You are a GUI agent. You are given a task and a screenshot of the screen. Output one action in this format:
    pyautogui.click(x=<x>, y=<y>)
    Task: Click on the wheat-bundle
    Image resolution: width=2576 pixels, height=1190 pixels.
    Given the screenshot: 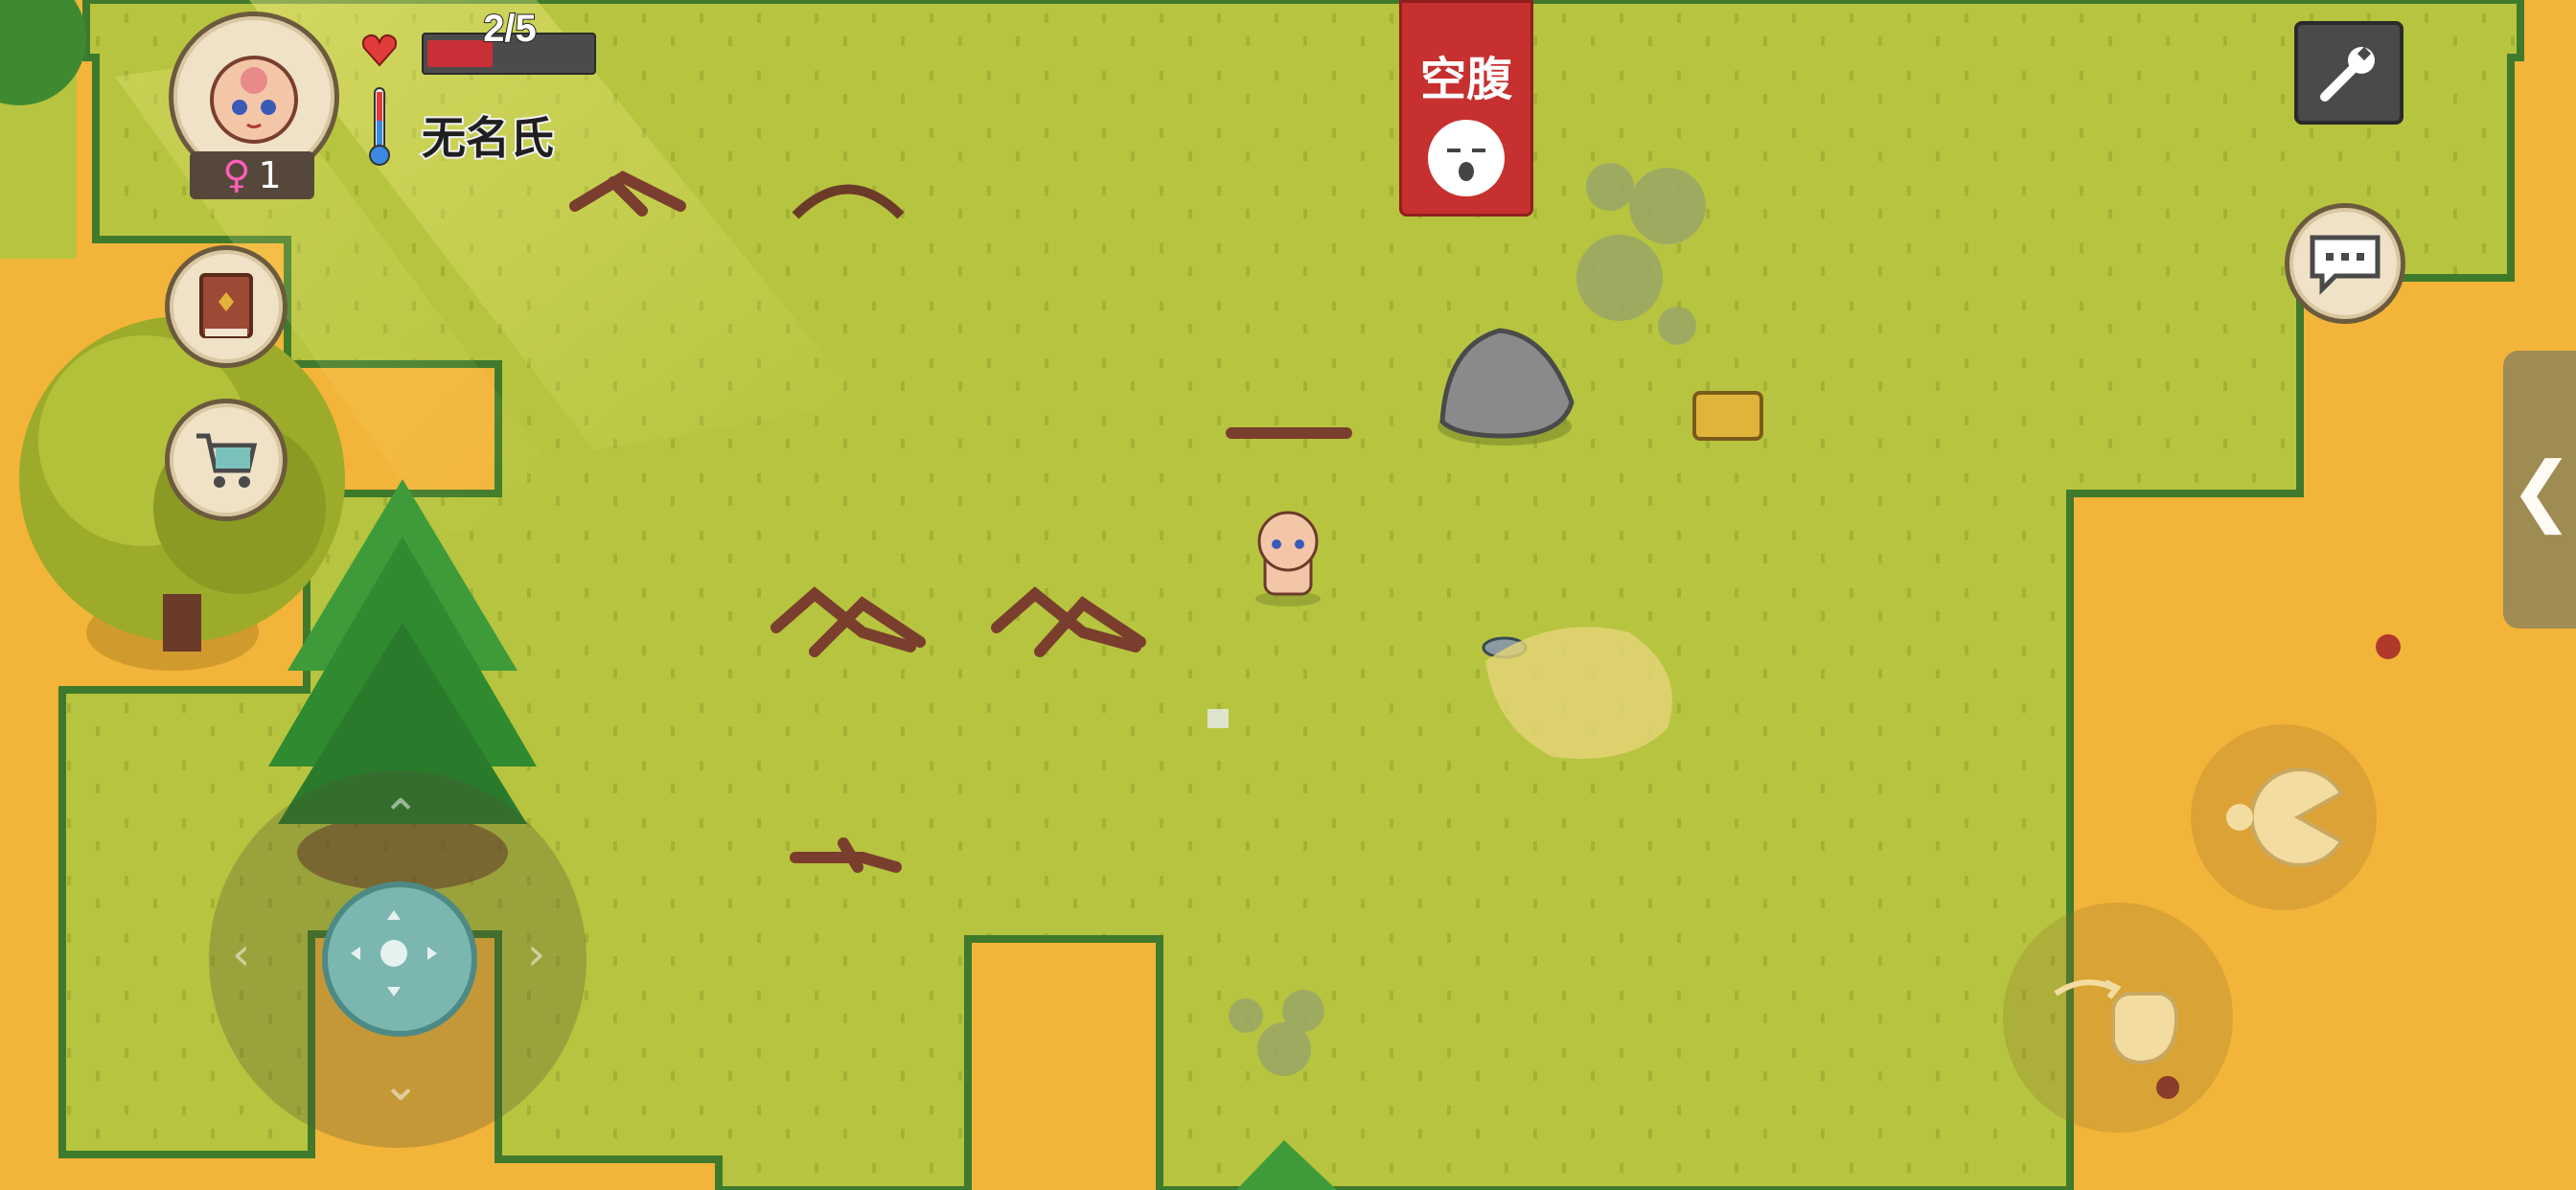 What is the action you would take?
    pyautogui.click(x=1727, y=416)
    